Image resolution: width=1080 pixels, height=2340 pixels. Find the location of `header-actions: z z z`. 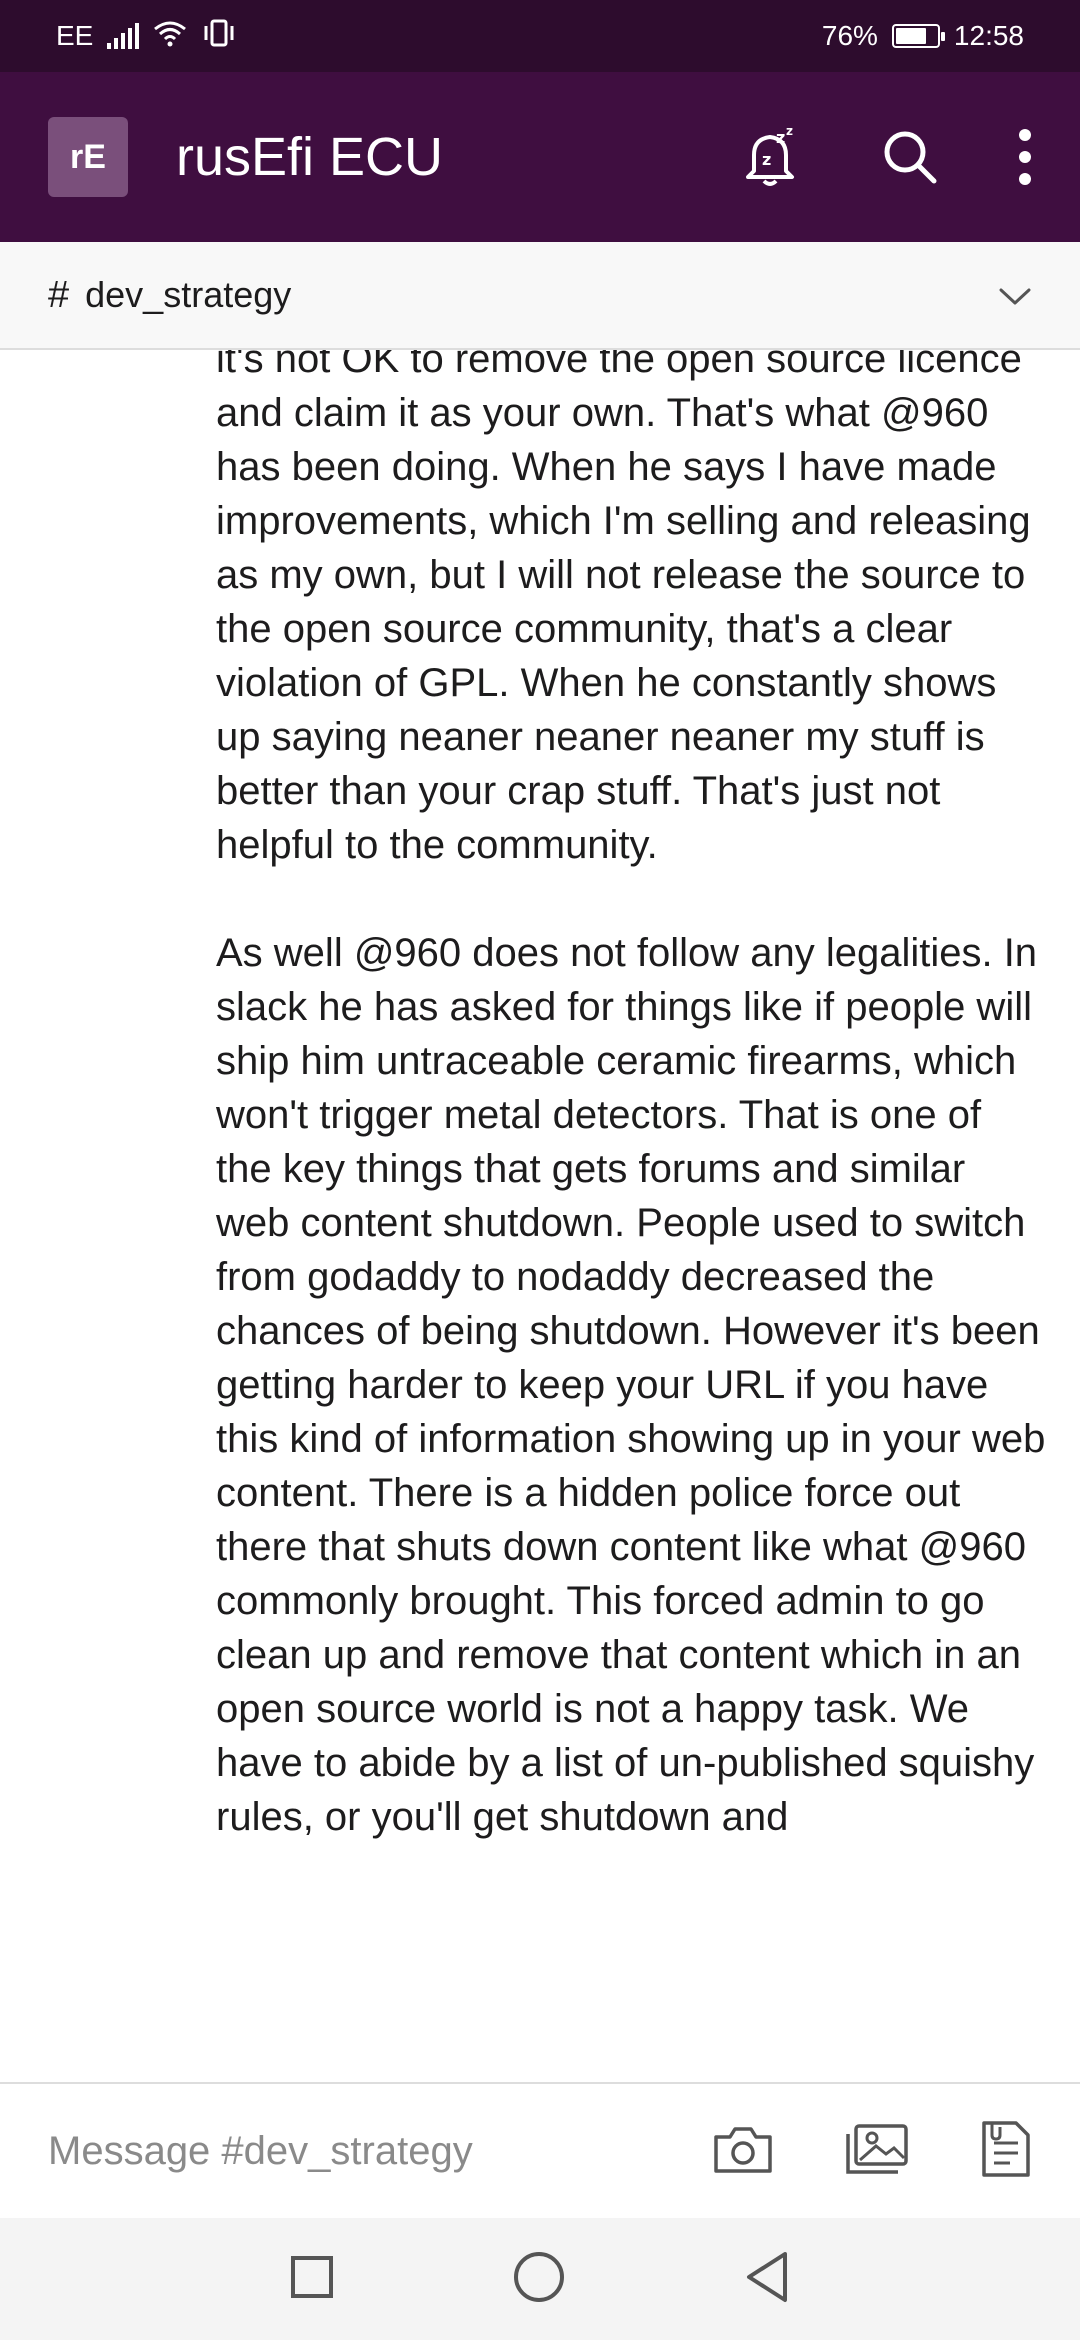

header-actions: z z z is located at coordinates (887, 157).